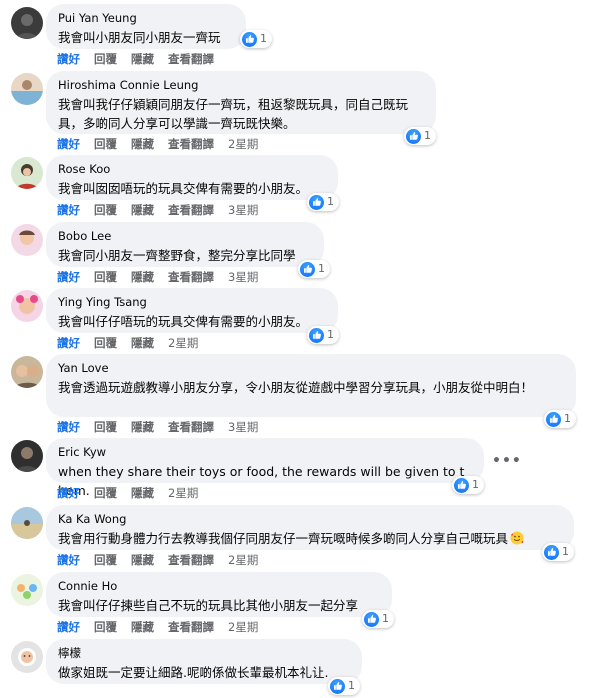 The height and width of the screenshot is (698, 616). What do you see at coordinates (310, 519) in the screenshot?
I see `comment-author: Ka Ka Wong` at bounding box center [310, 519].